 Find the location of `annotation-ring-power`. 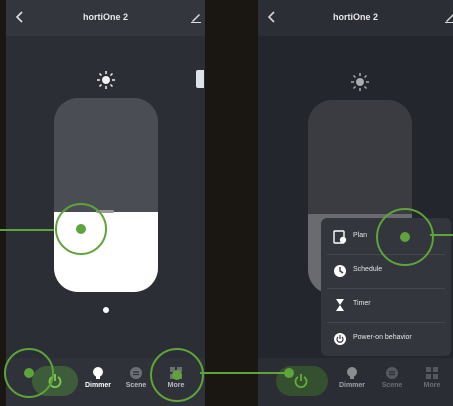

annotation-ring-power is located at coordinates (29, 373).